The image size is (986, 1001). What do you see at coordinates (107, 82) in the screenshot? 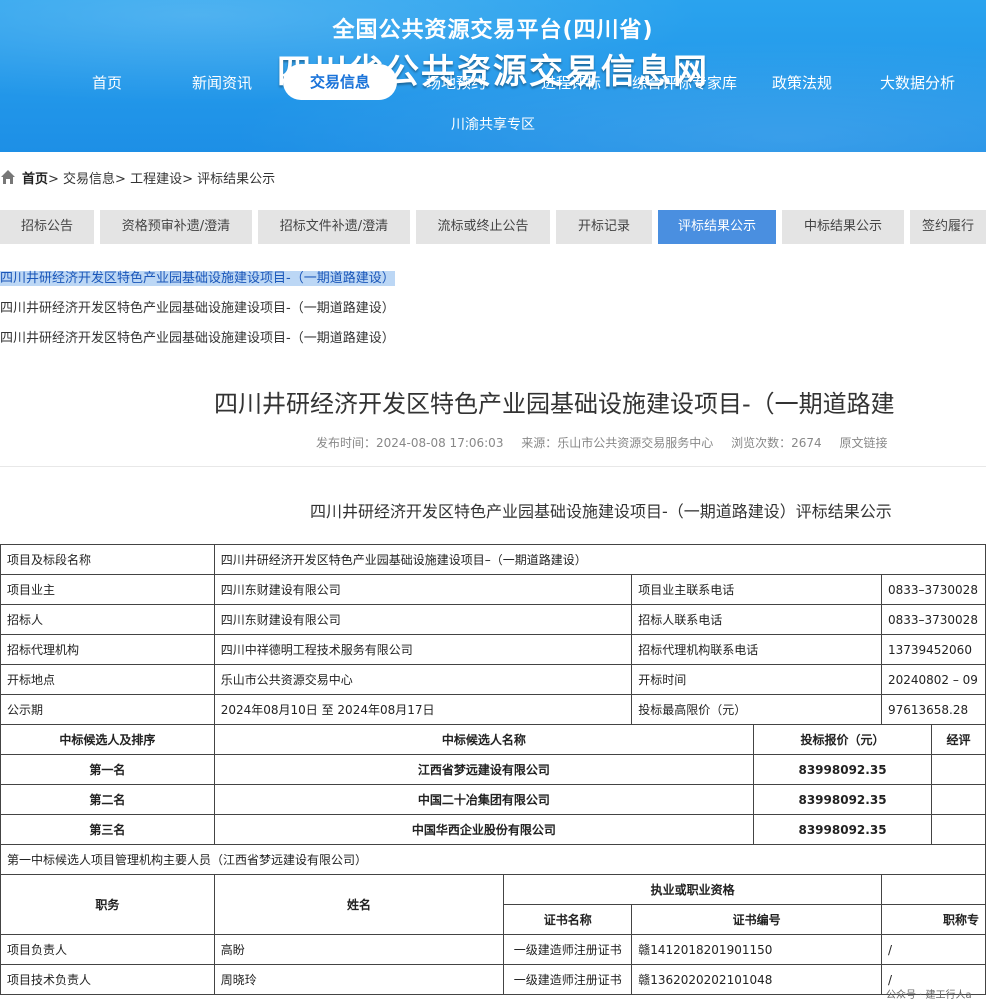
I see `nav-home: 首页` at bounding box center [107, 82].